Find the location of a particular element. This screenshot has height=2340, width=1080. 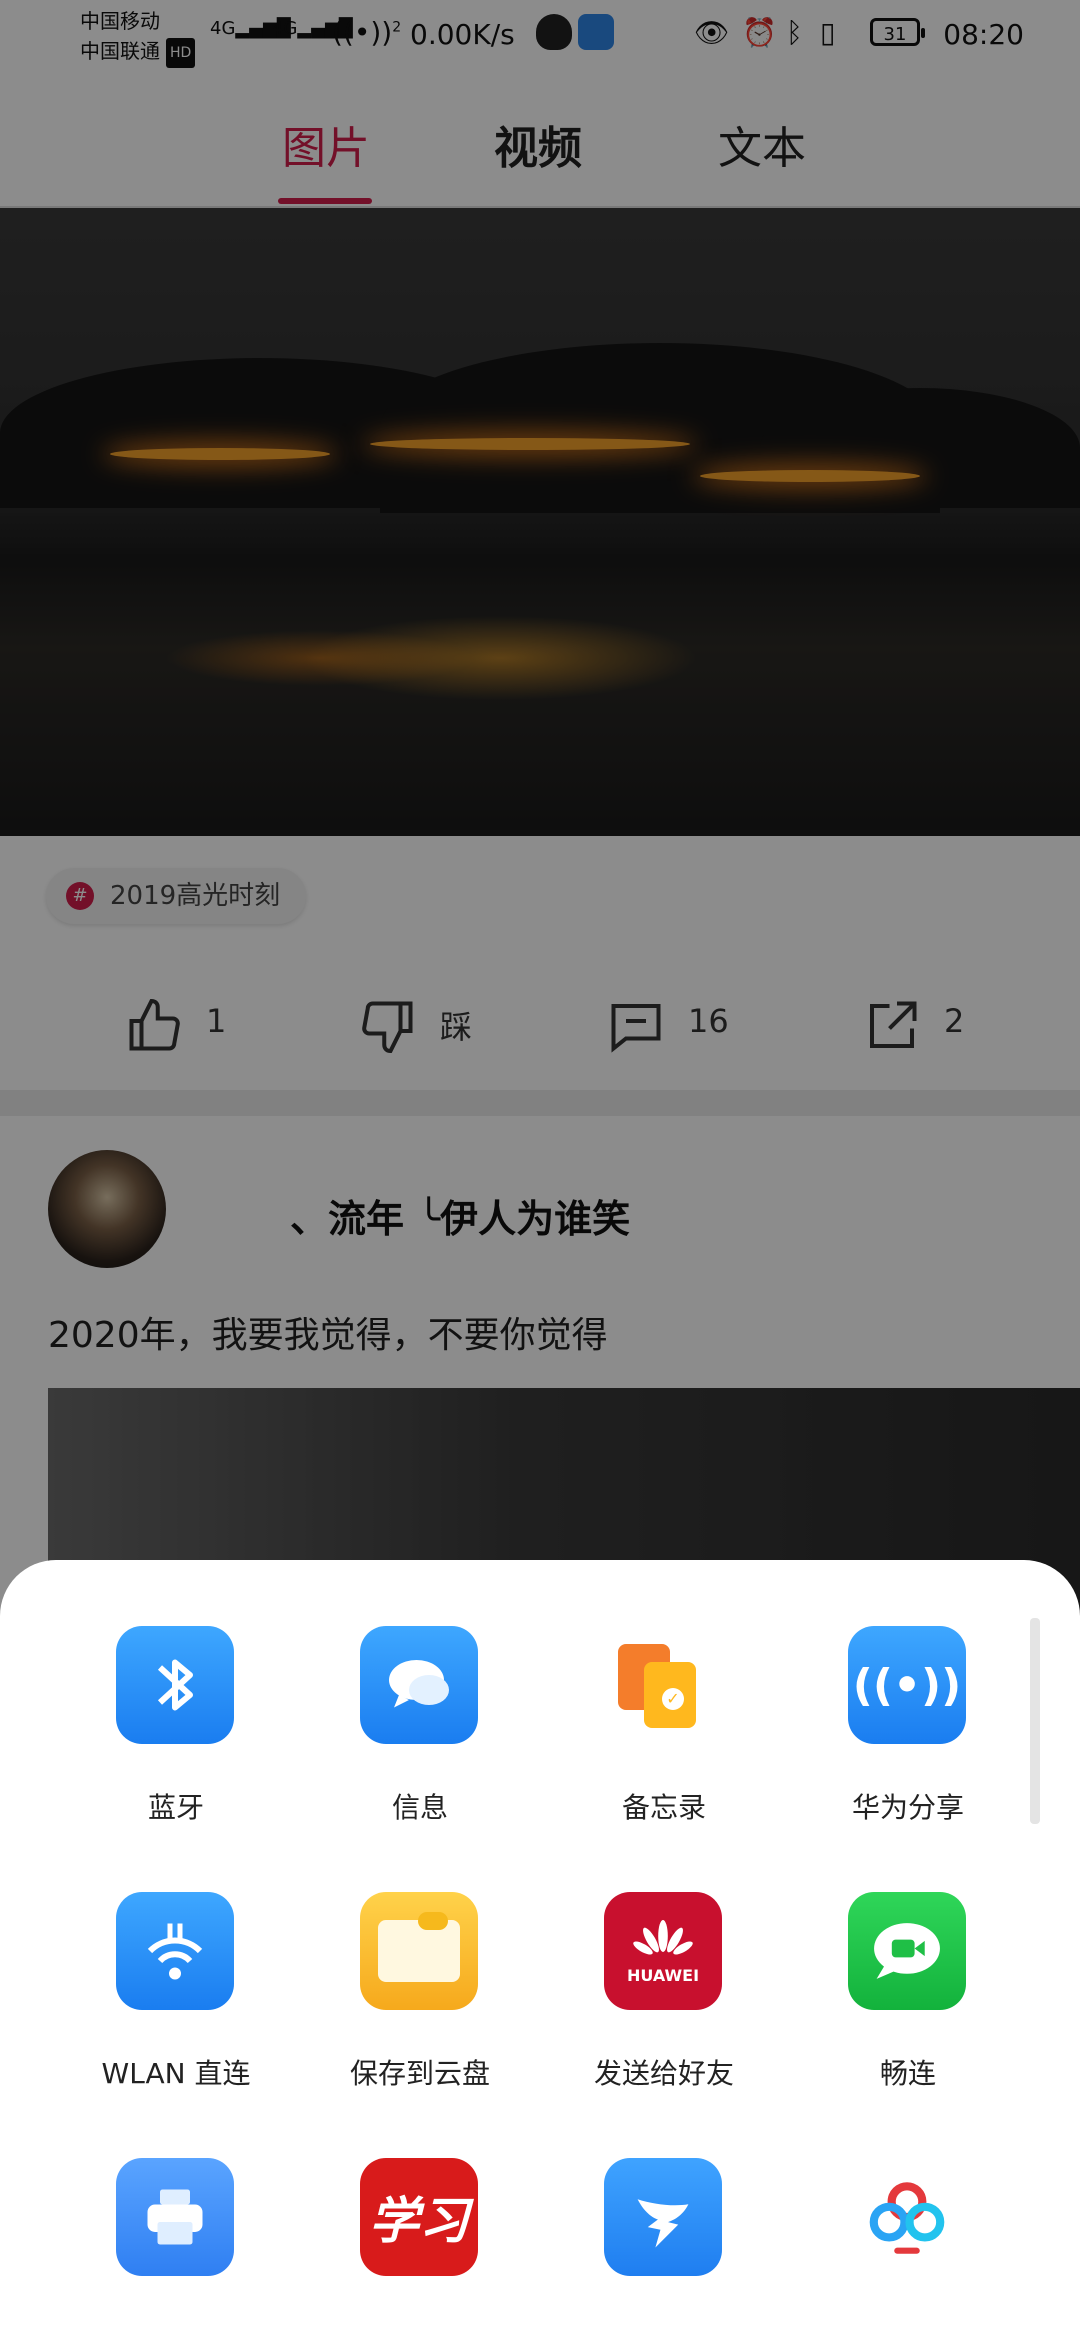

video-call-icon is located at coordinates (907, 1951).